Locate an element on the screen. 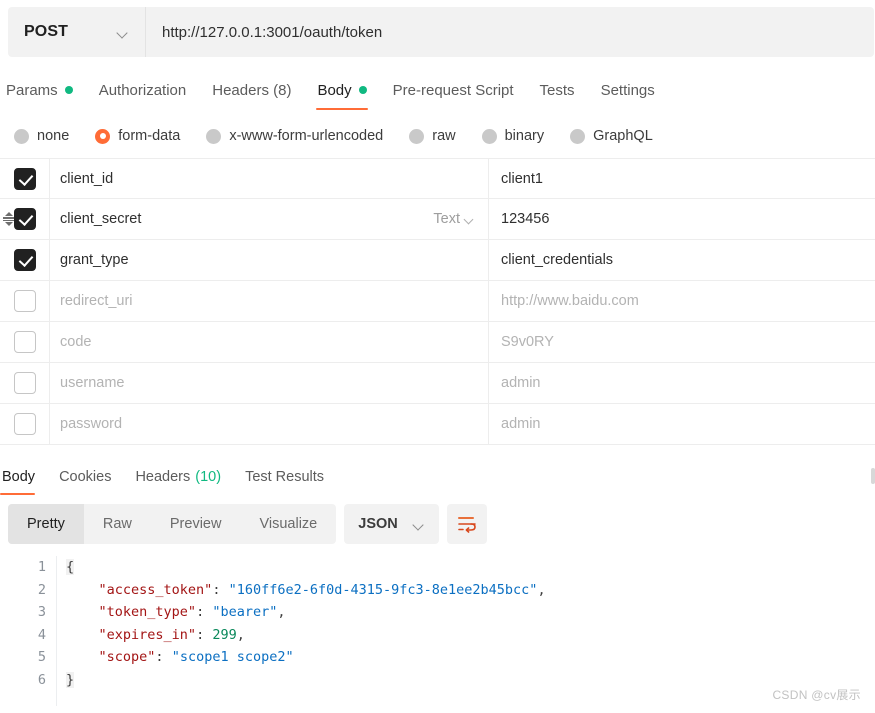 The image size is (875, 713). value-cell: client1 is located at coordinates (682, 178).